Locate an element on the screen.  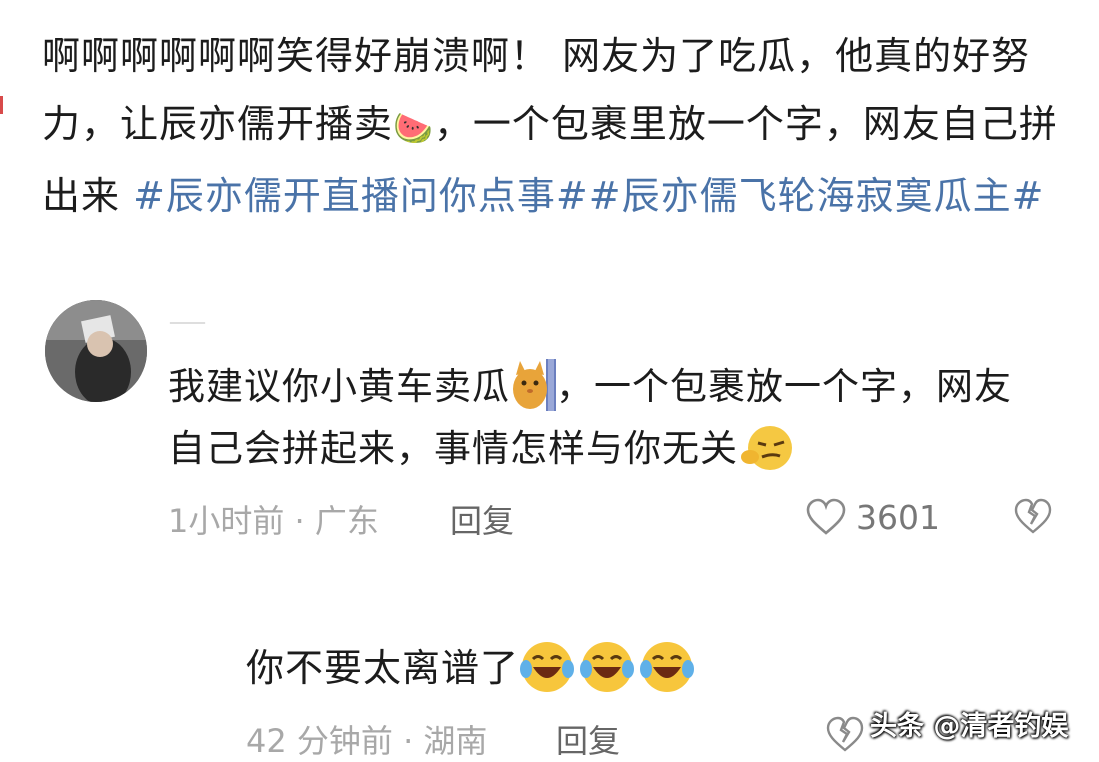
hashtag-link: #辰亦儒开直播问你点事# is located at coordinates (361, 196).